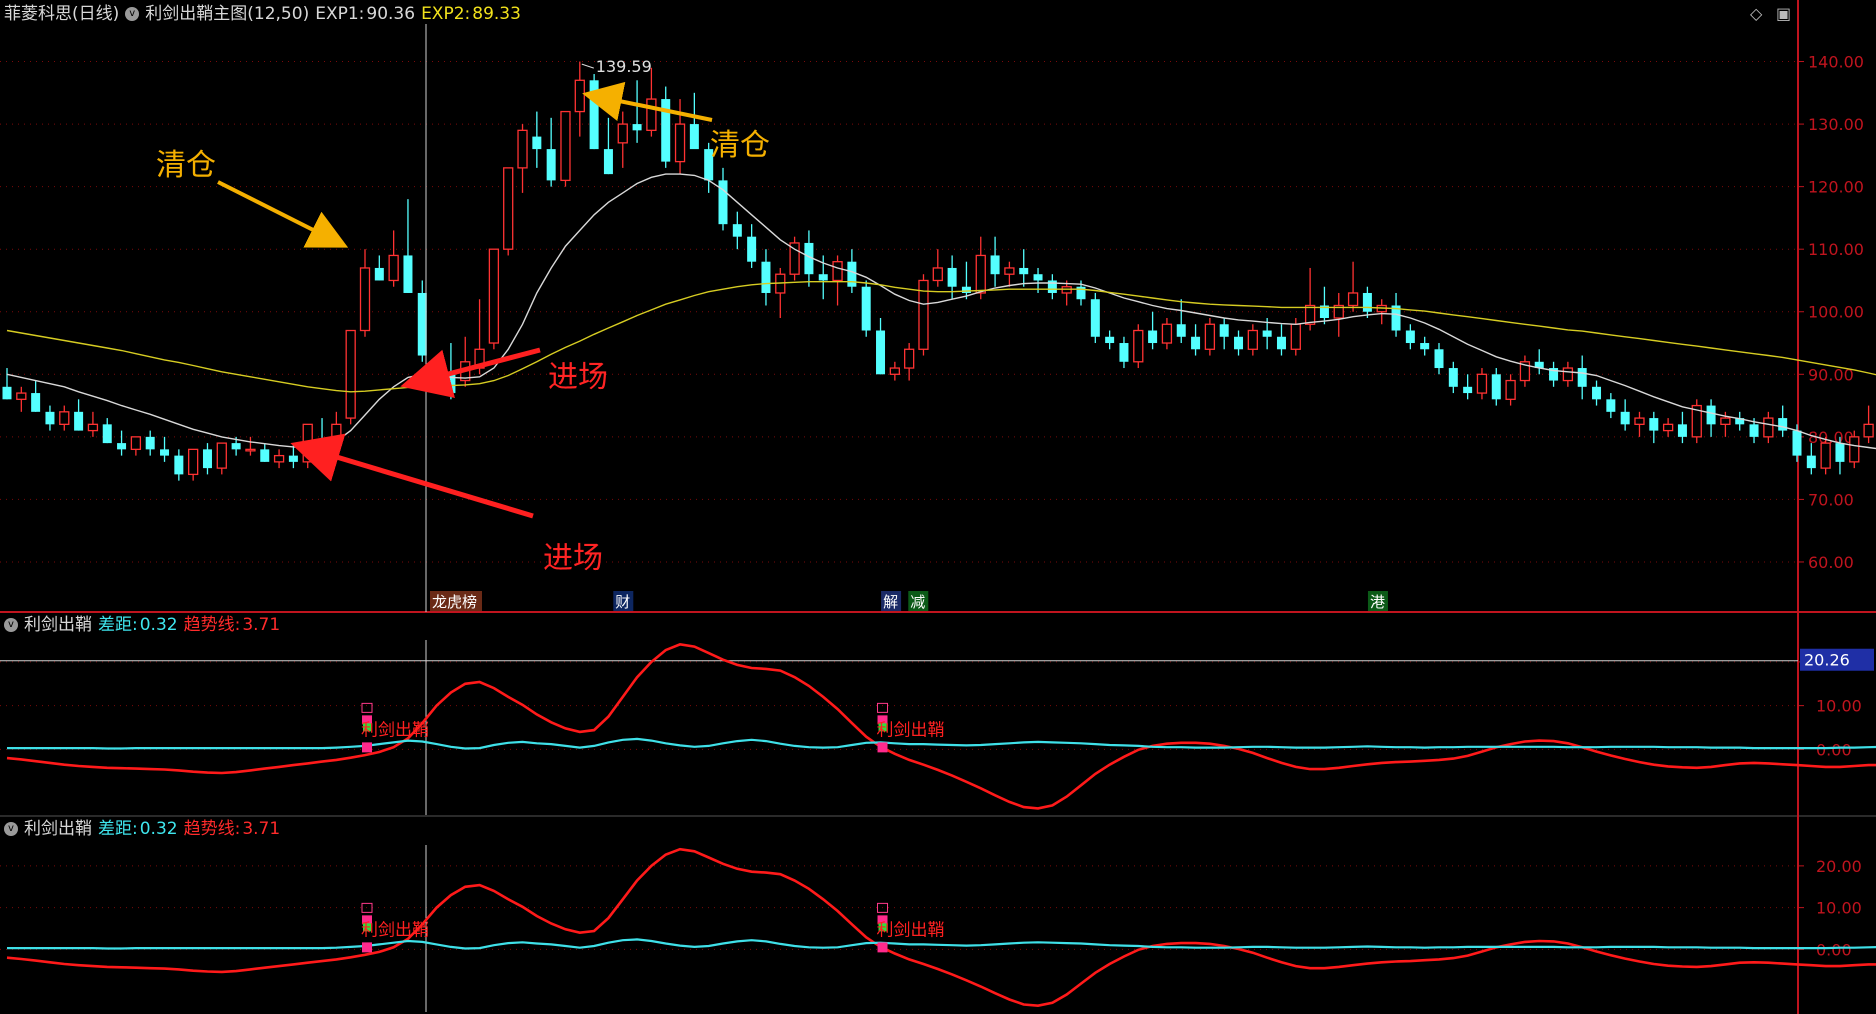  What do you see at coordinates (118, 829) in the screenshot?
I see `sub2-gap-label: 差距:` at bounding box center [118, 829].